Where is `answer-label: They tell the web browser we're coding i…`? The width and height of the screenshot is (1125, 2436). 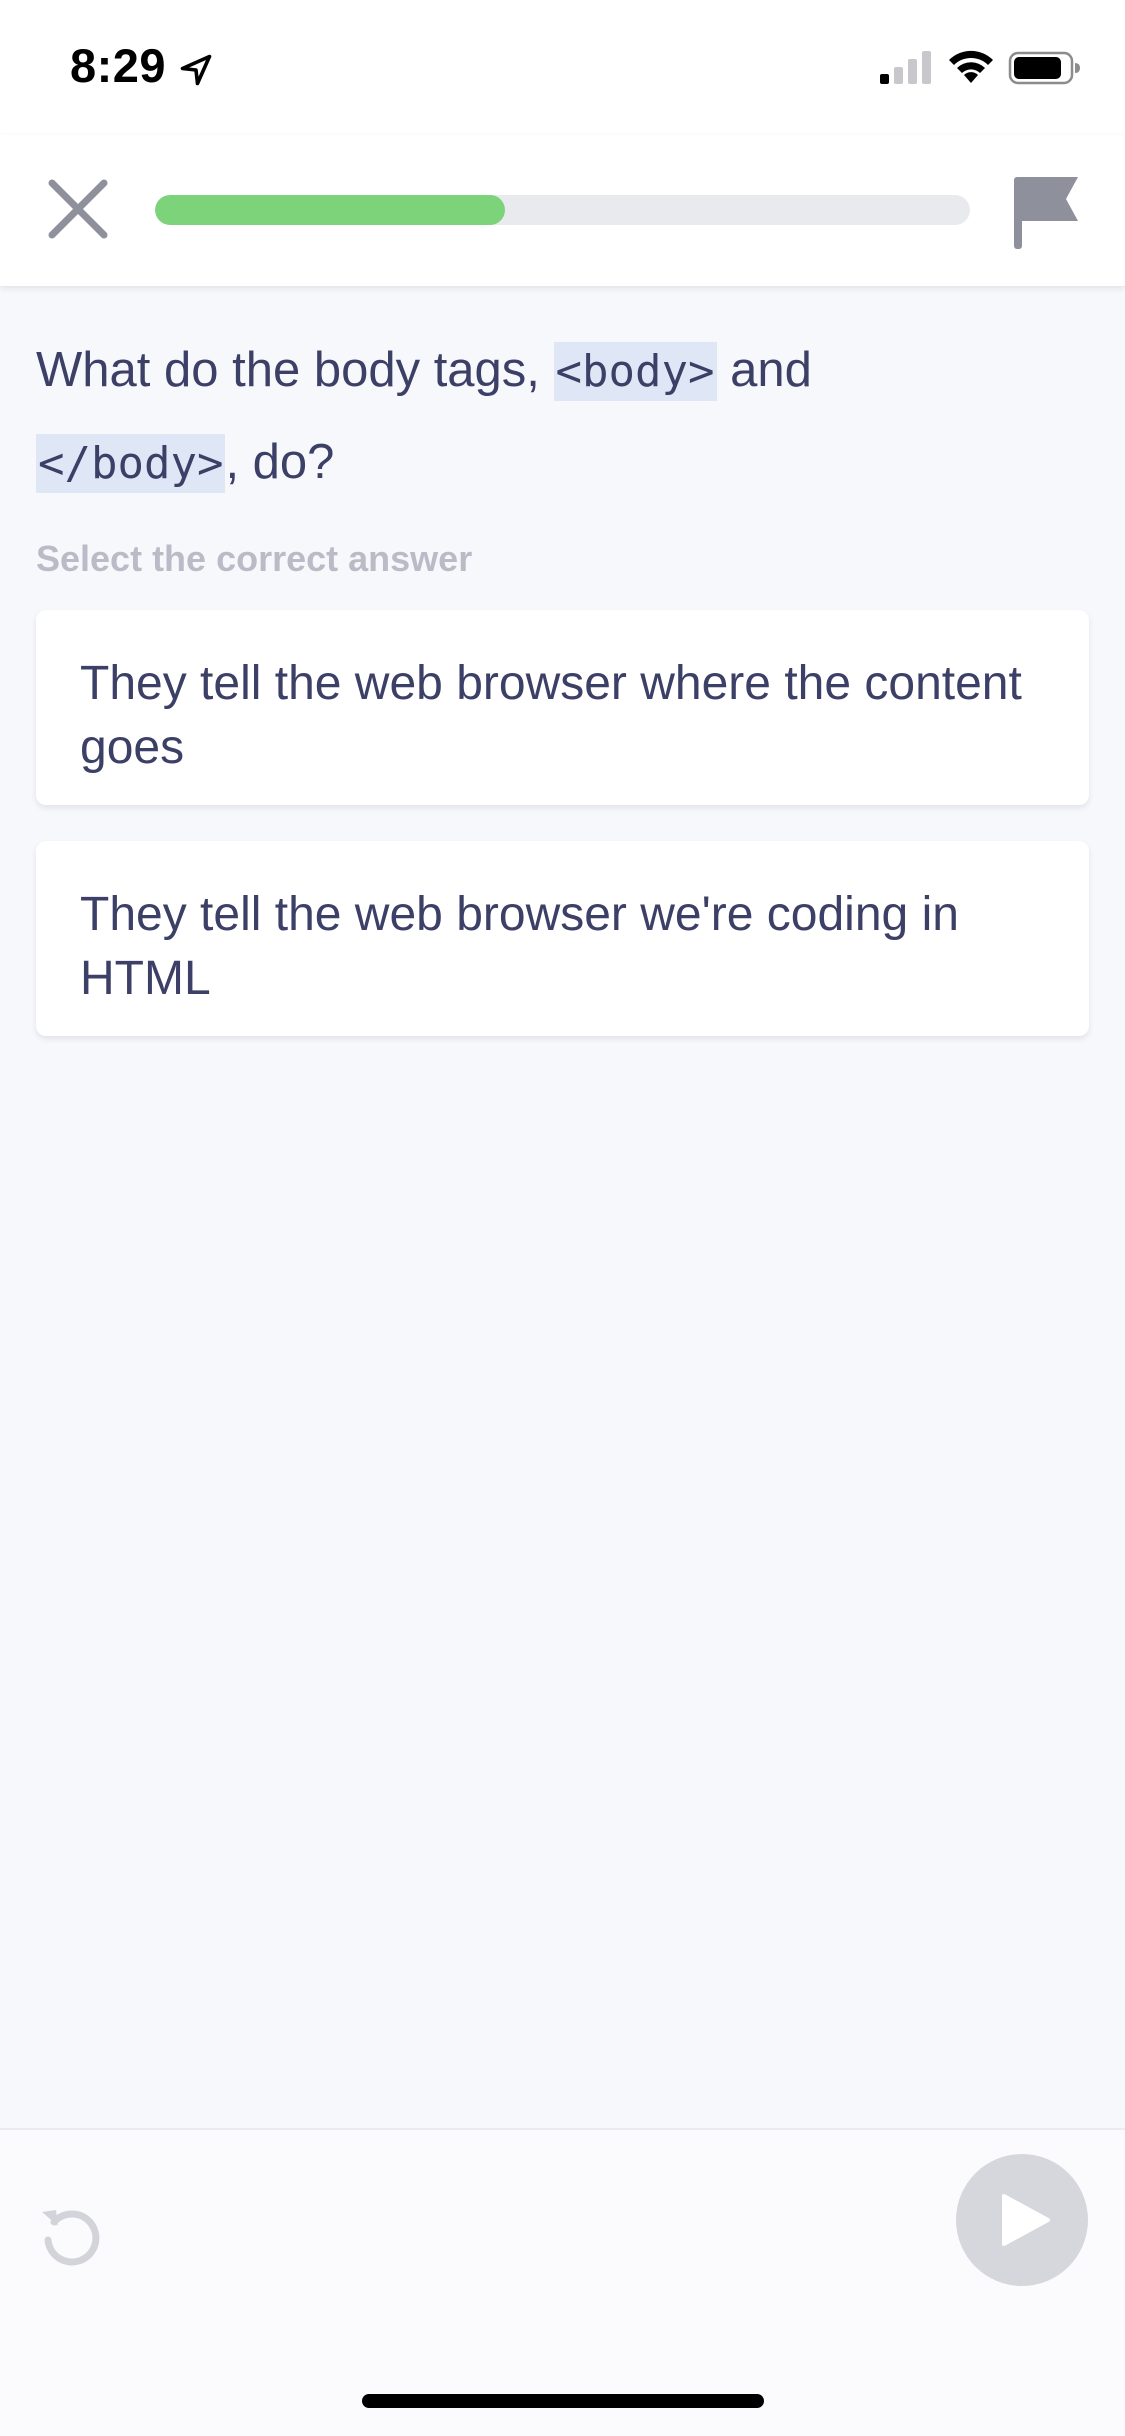
answer-label: They tell the web browser we're coding i… is located at coordinates (519, 946).